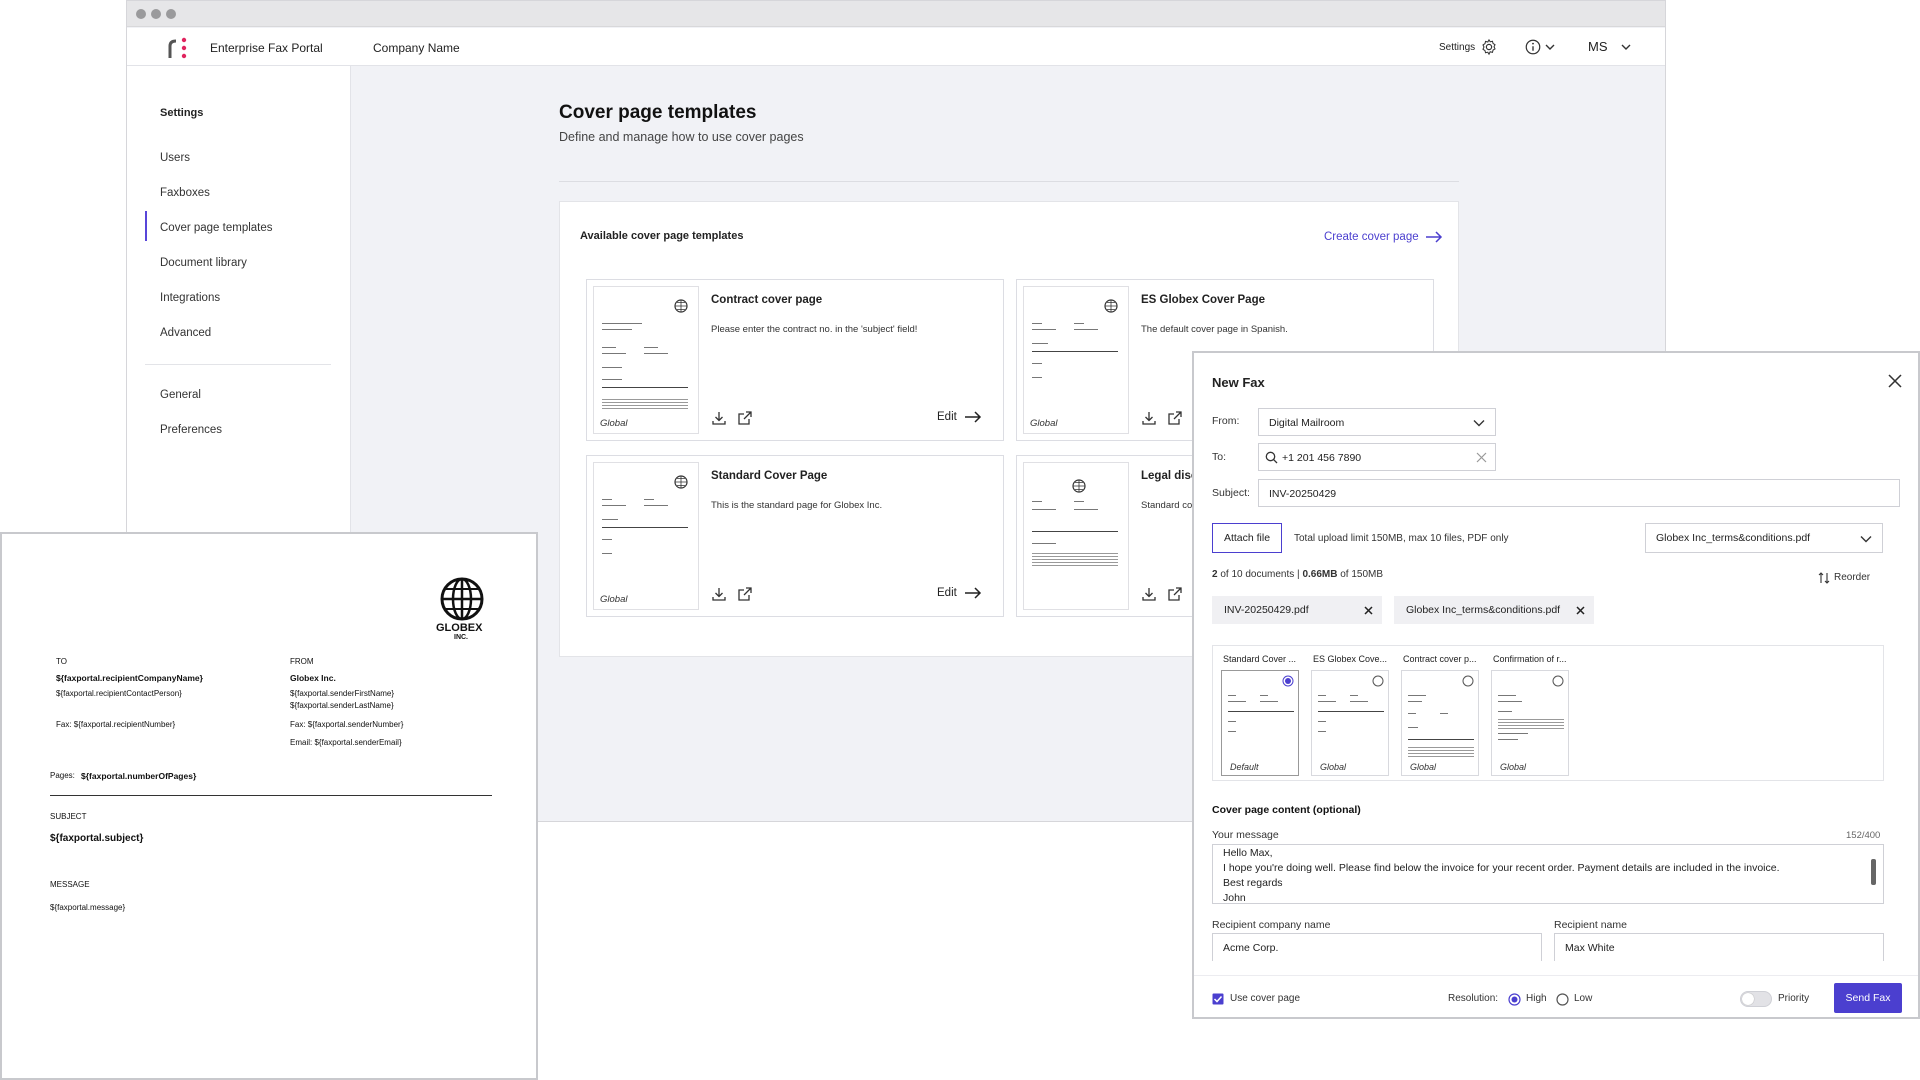 This screenshot has height=1080, width=1920. I want to click on close-icon, so click(1895, 381).